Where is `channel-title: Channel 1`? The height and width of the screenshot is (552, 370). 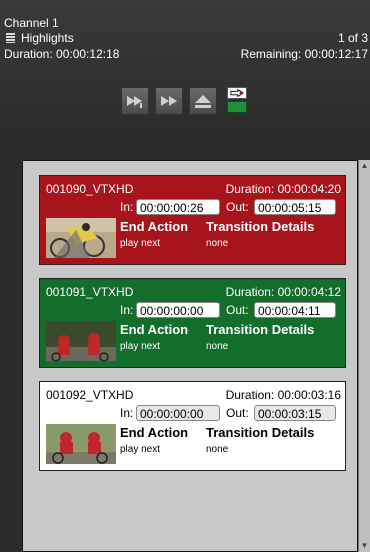
channel-title: Channel 1 is located at coordinates (31, 23).